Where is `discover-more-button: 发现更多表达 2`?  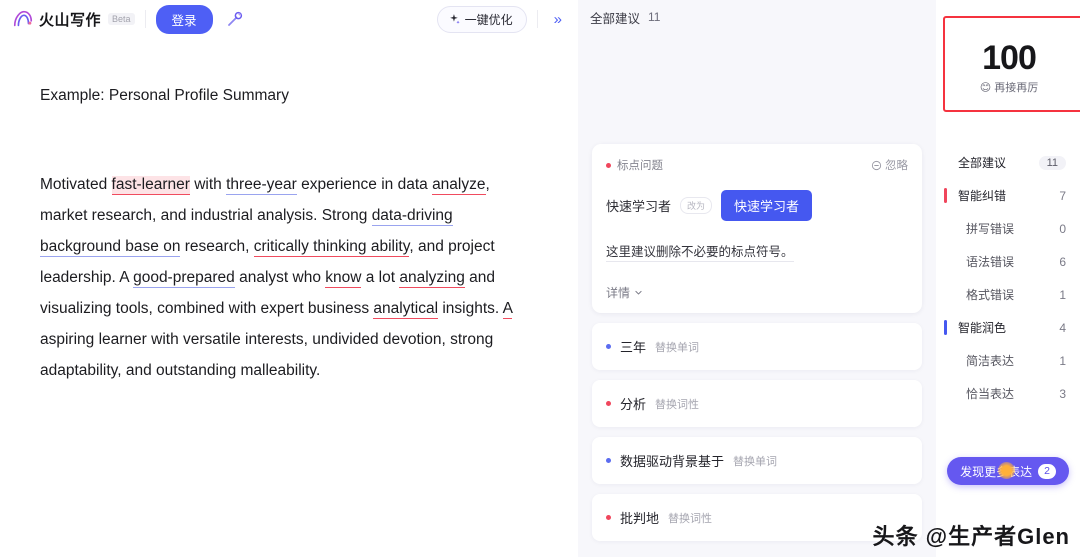
discover-more-button: 发现更多表达 2 is located at coordinates (1008, 471).